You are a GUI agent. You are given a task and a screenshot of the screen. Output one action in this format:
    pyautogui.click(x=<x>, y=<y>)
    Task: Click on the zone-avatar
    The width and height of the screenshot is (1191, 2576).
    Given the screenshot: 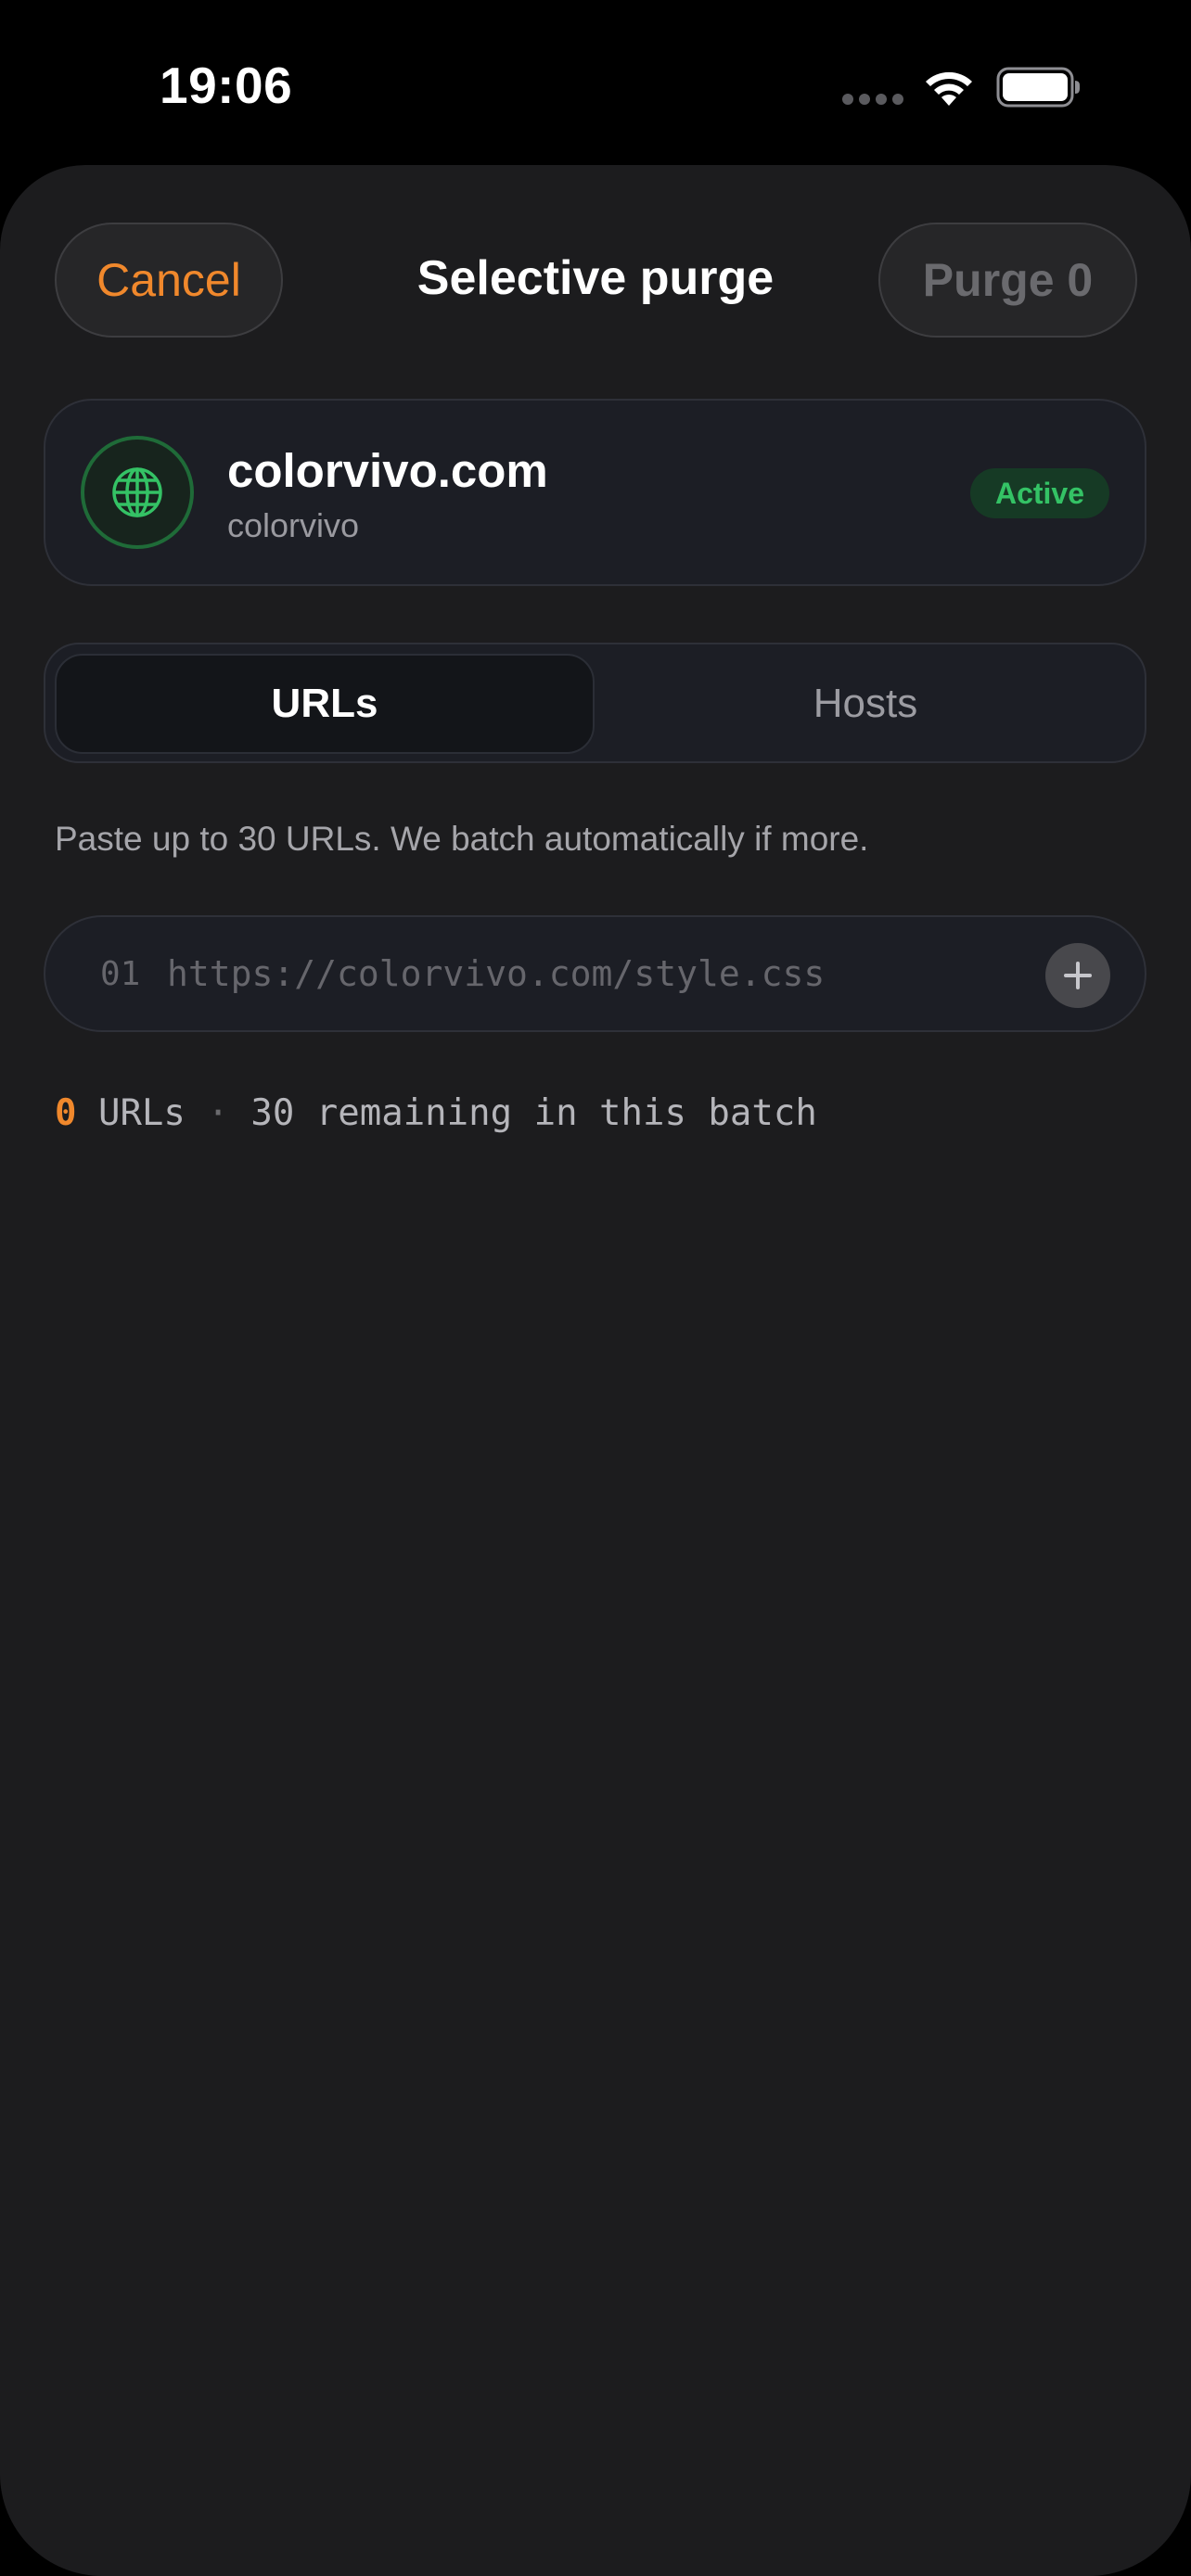 What is the action you would take?
    pyautogui.click(x=137, y=492)
    